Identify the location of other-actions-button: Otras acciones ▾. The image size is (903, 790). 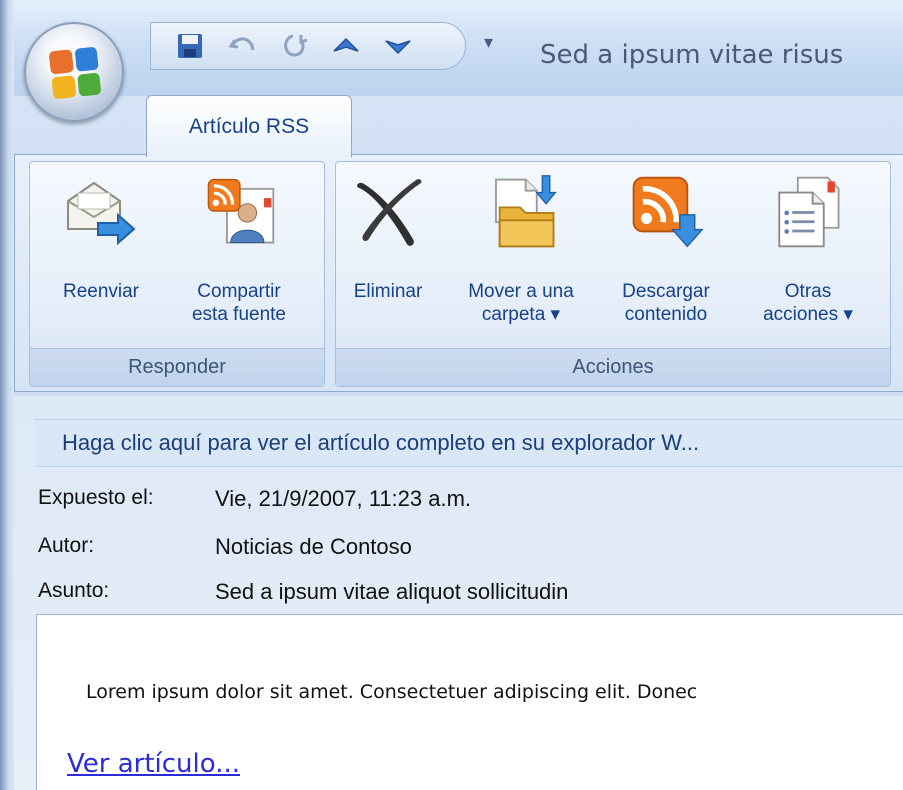
(808, 249).